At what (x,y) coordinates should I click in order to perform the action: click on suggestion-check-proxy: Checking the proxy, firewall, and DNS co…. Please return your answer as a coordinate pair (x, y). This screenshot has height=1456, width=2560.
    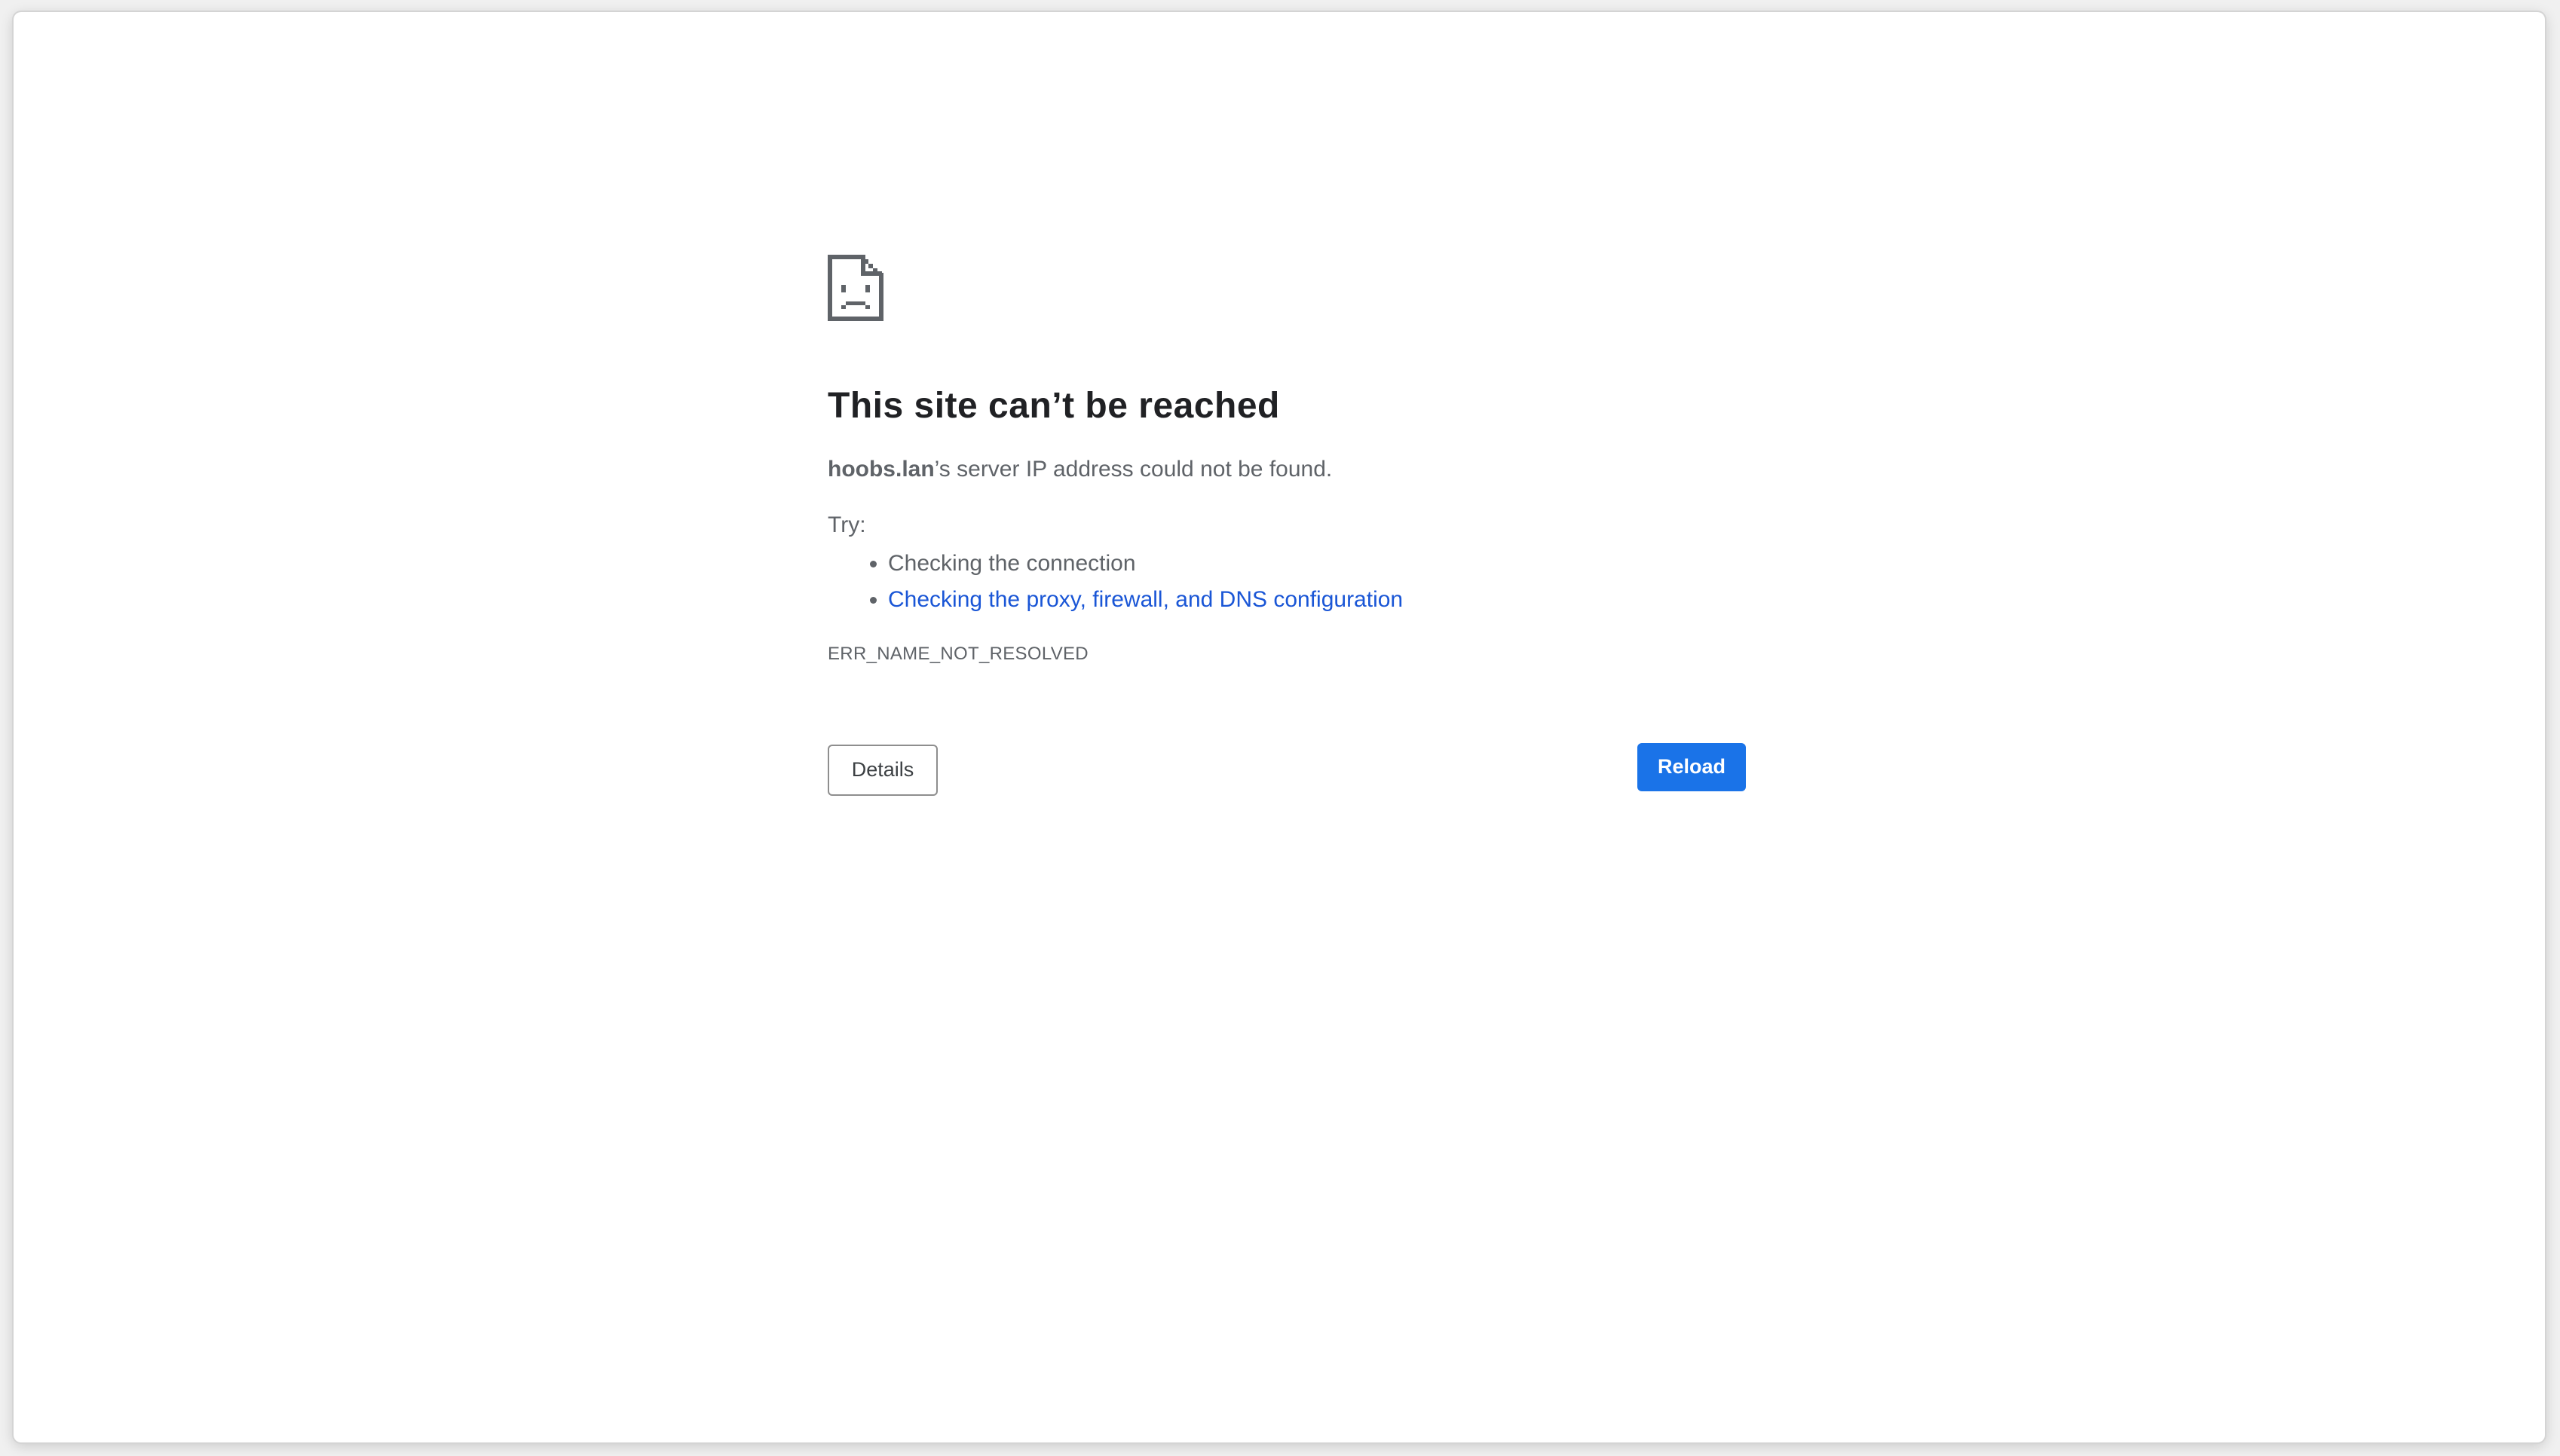
    Looking at the image, I should click on (1310, 600).